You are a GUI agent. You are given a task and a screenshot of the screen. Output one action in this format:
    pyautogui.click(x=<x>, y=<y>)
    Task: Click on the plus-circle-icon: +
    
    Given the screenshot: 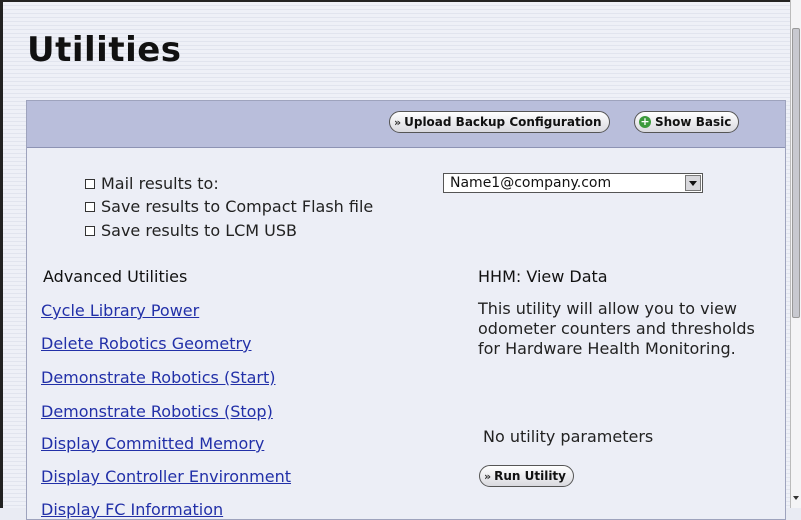 What is the action you would take?
    pyautogui.click(x=645, y=121)
    